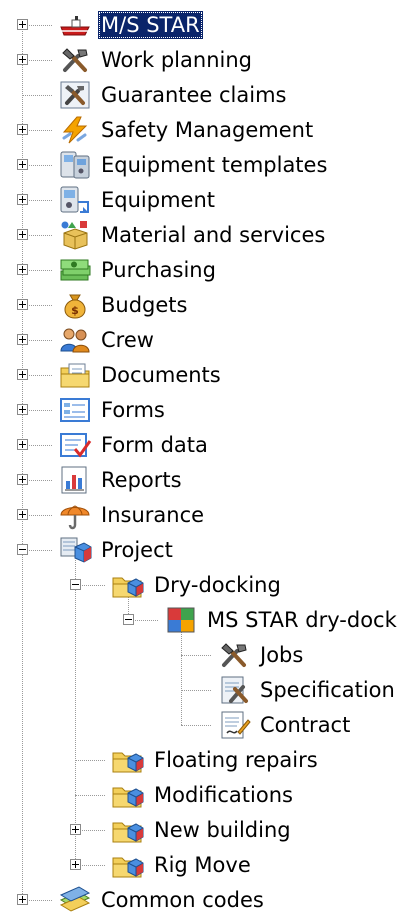  I want to click on tree-item-label: Equipment, so click(158, 200).